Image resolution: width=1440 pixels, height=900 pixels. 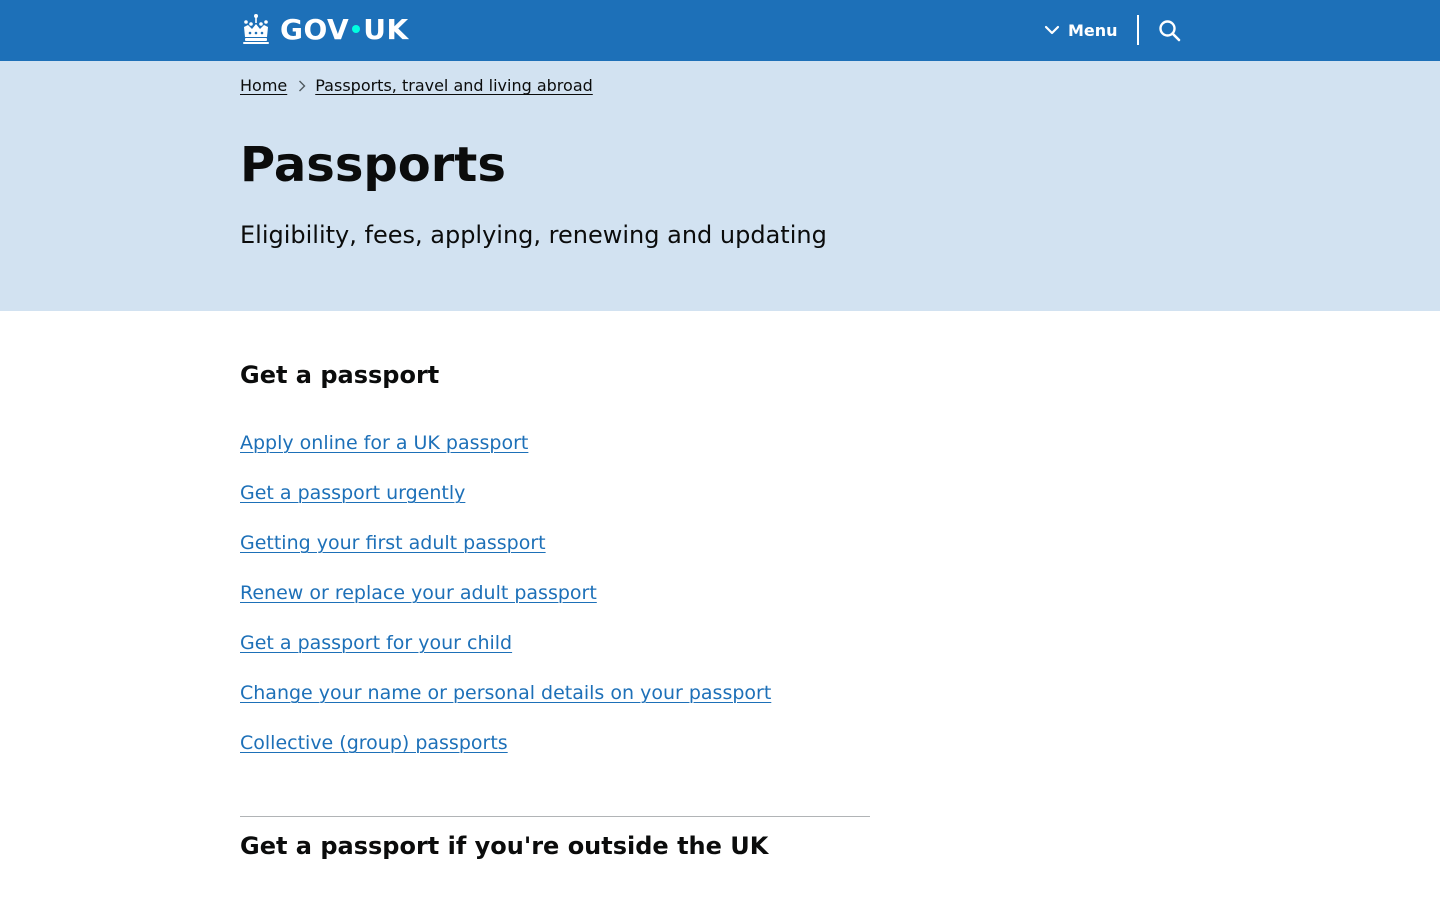 What do you see at coordinates (356, 29) in the screenshot?
I see `logo-dot` at bounding box center [356, 29].